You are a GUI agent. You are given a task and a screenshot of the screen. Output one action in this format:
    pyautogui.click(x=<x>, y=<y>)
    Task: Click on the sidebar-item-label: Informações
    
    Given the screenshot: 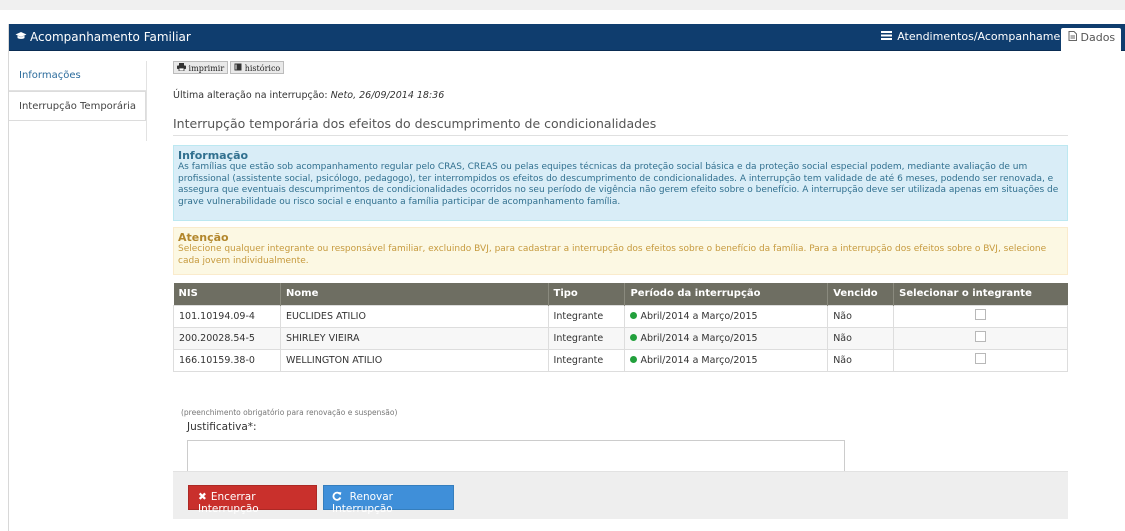 What is the action you would take?
    pyautogui.click(x=50, y=75)
    